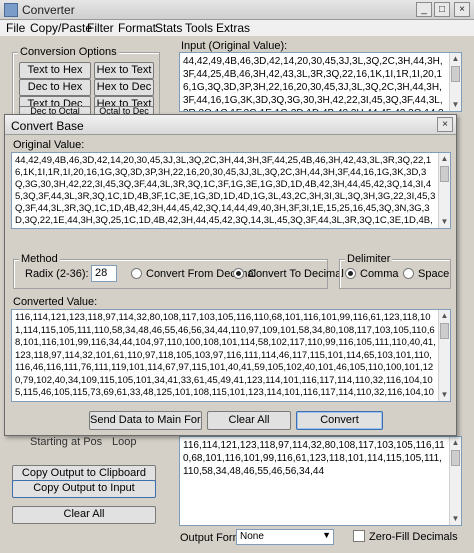 The width and height of the screenshot is (474, 553). I want to click on menu-stats: Stats, so click(168, 28).